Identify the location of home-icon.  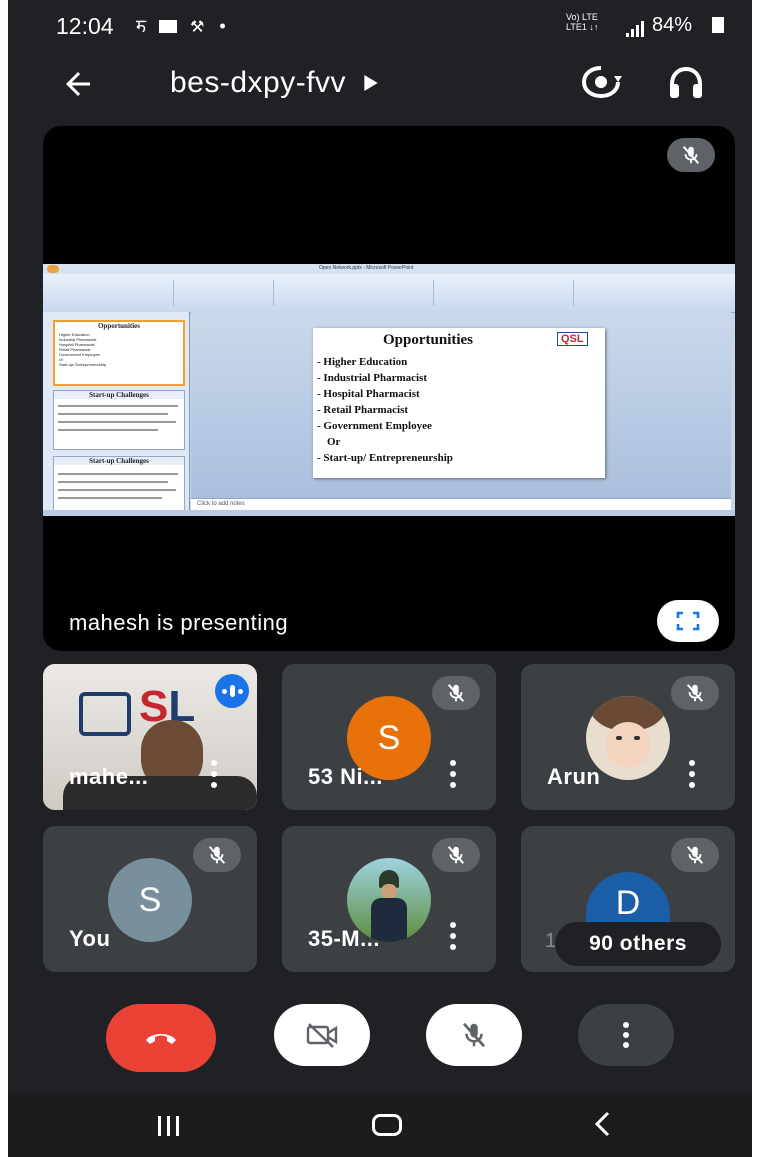
(387, 1125).